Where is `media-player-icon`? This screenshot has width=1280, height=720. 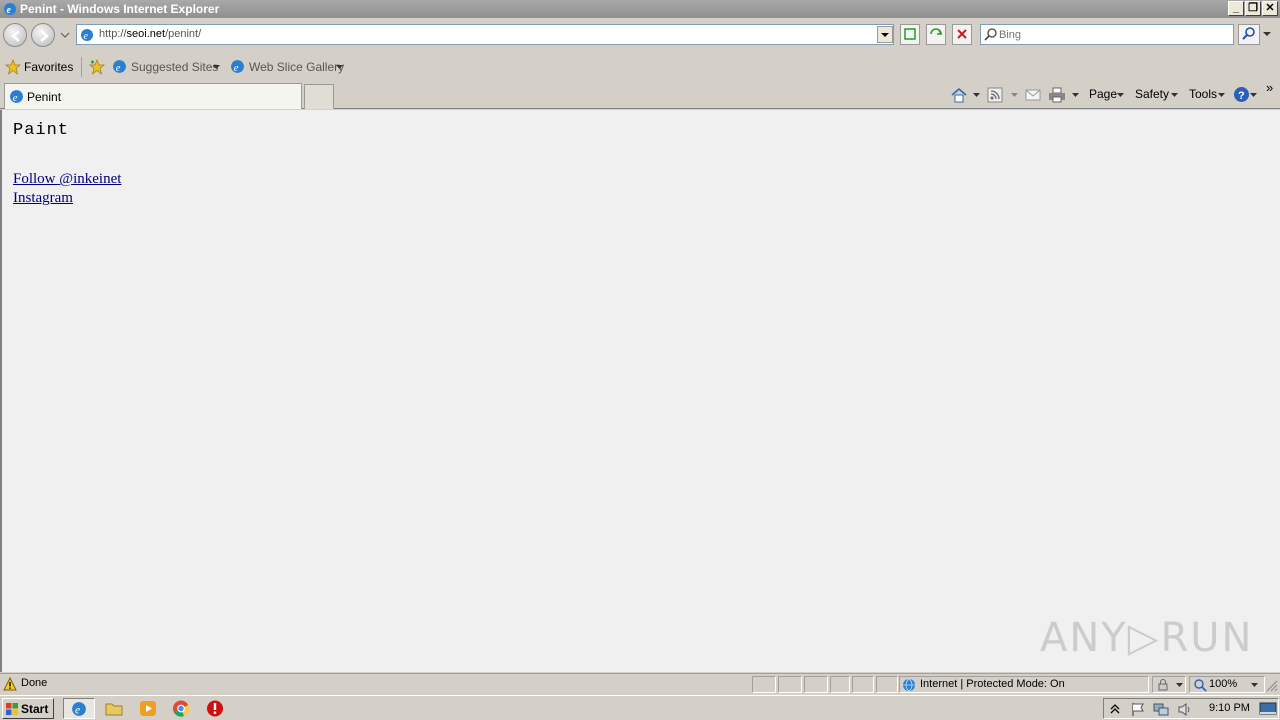 media-player-icon is located at coordinates (148, 708).